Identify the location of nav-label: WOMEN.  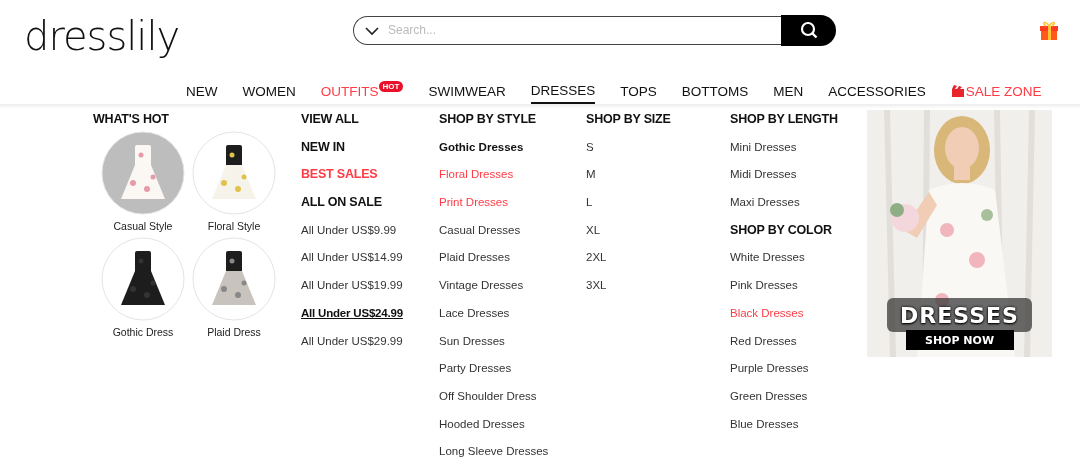
(269, 91).